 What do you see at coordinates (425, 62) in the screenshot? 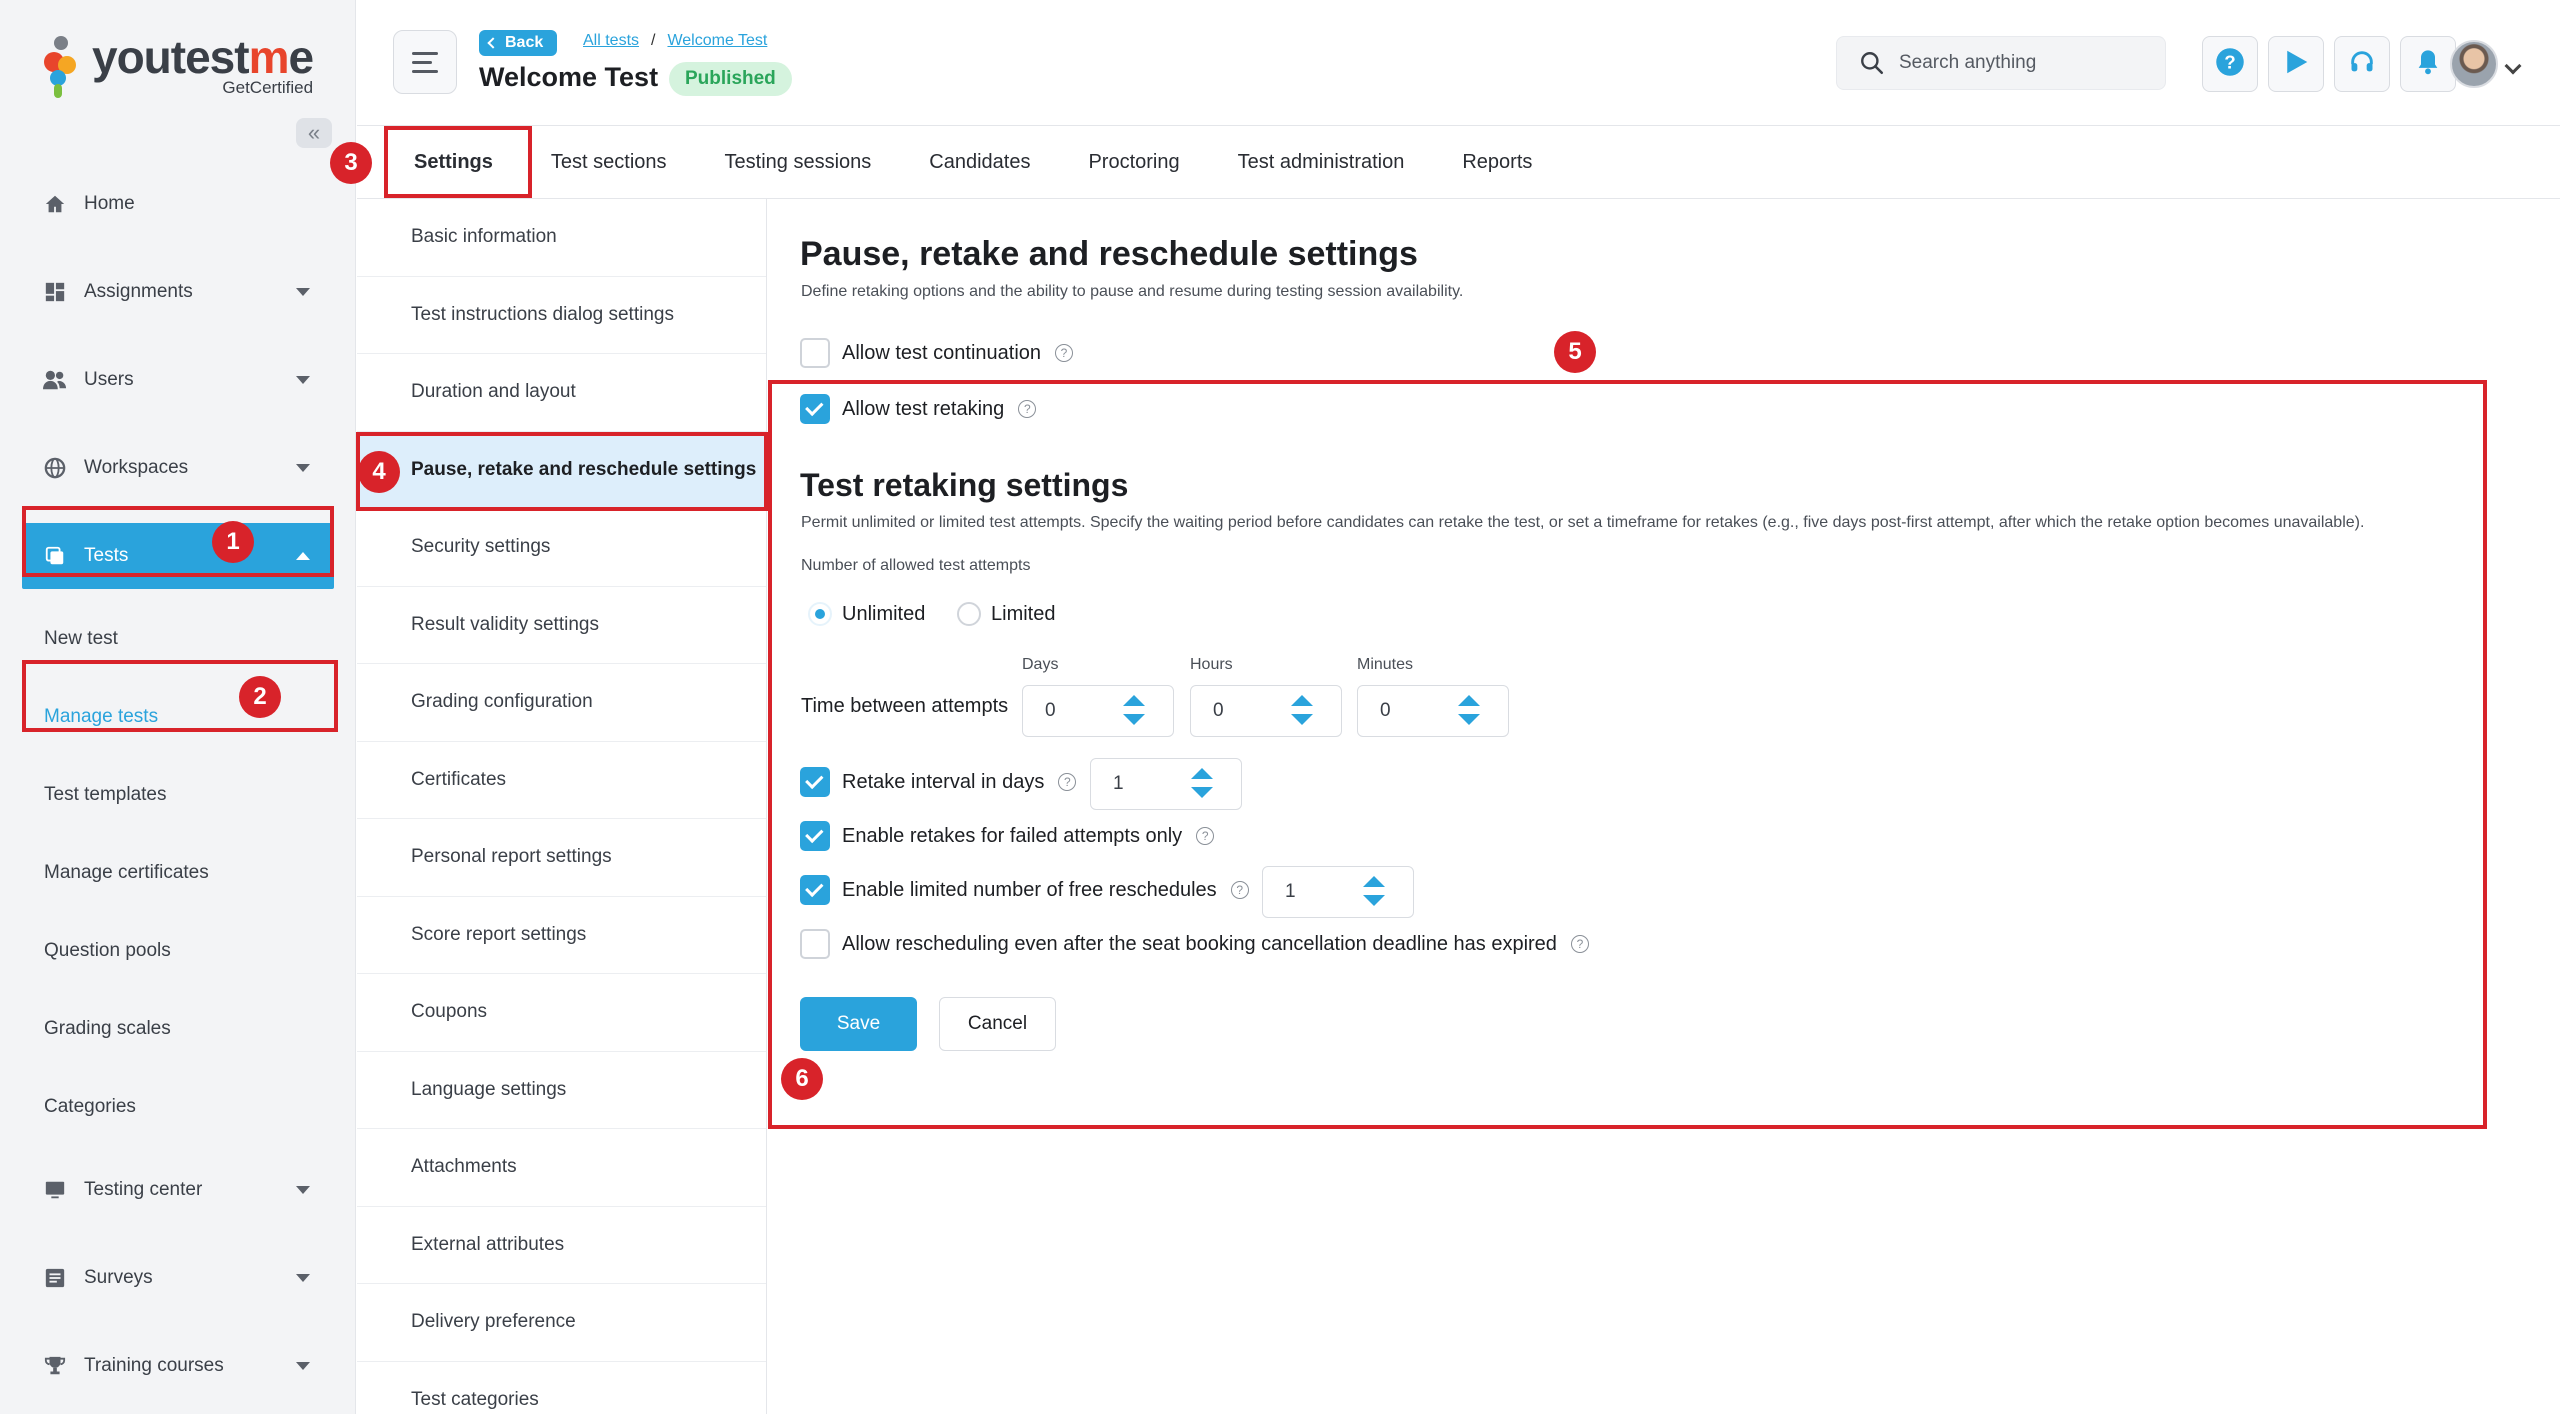
I see `hamburger-menu-button` at bounding box center [425, 62].